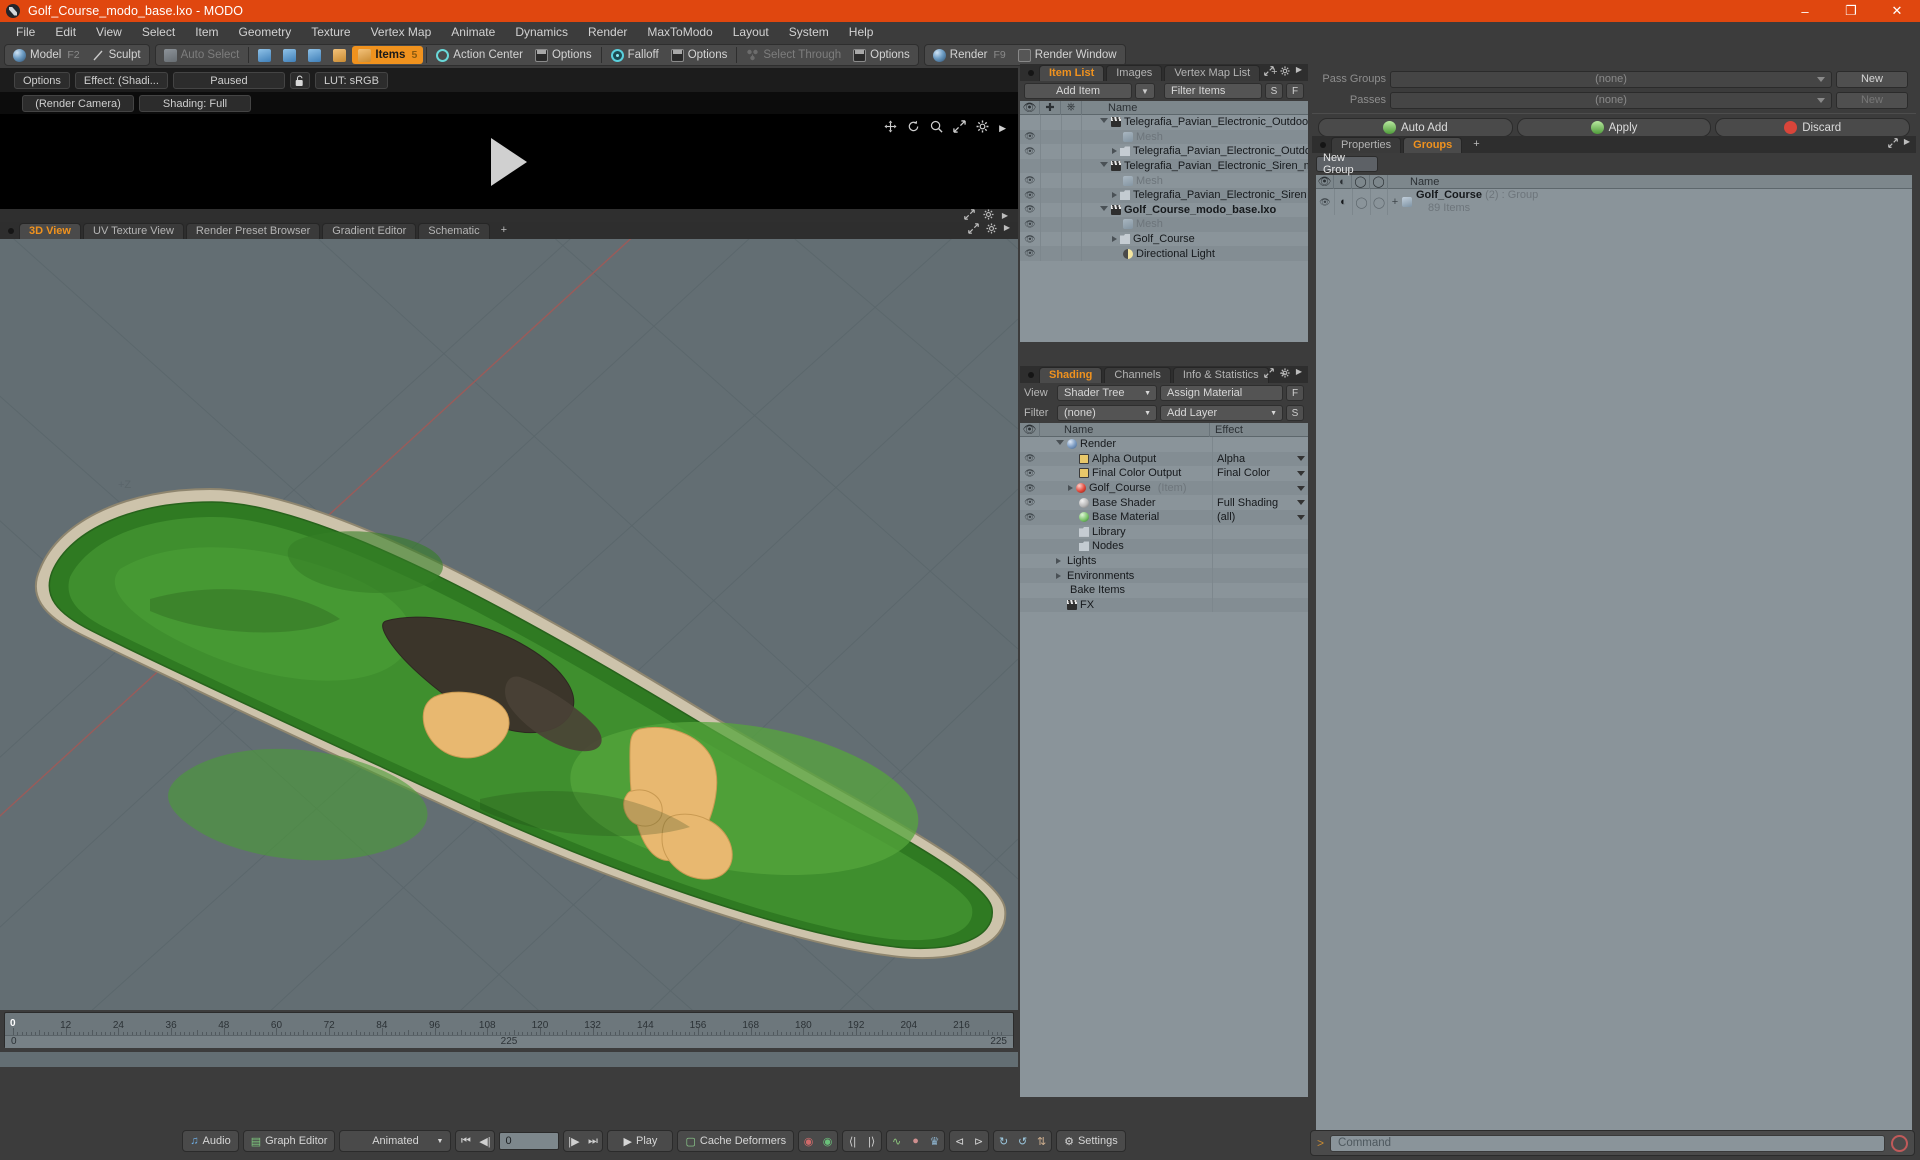  What do you see at coordinates (1872, 79) in the screenshot?
I see `pass-groups-new-button: New` at bounding box center [1872, 79].